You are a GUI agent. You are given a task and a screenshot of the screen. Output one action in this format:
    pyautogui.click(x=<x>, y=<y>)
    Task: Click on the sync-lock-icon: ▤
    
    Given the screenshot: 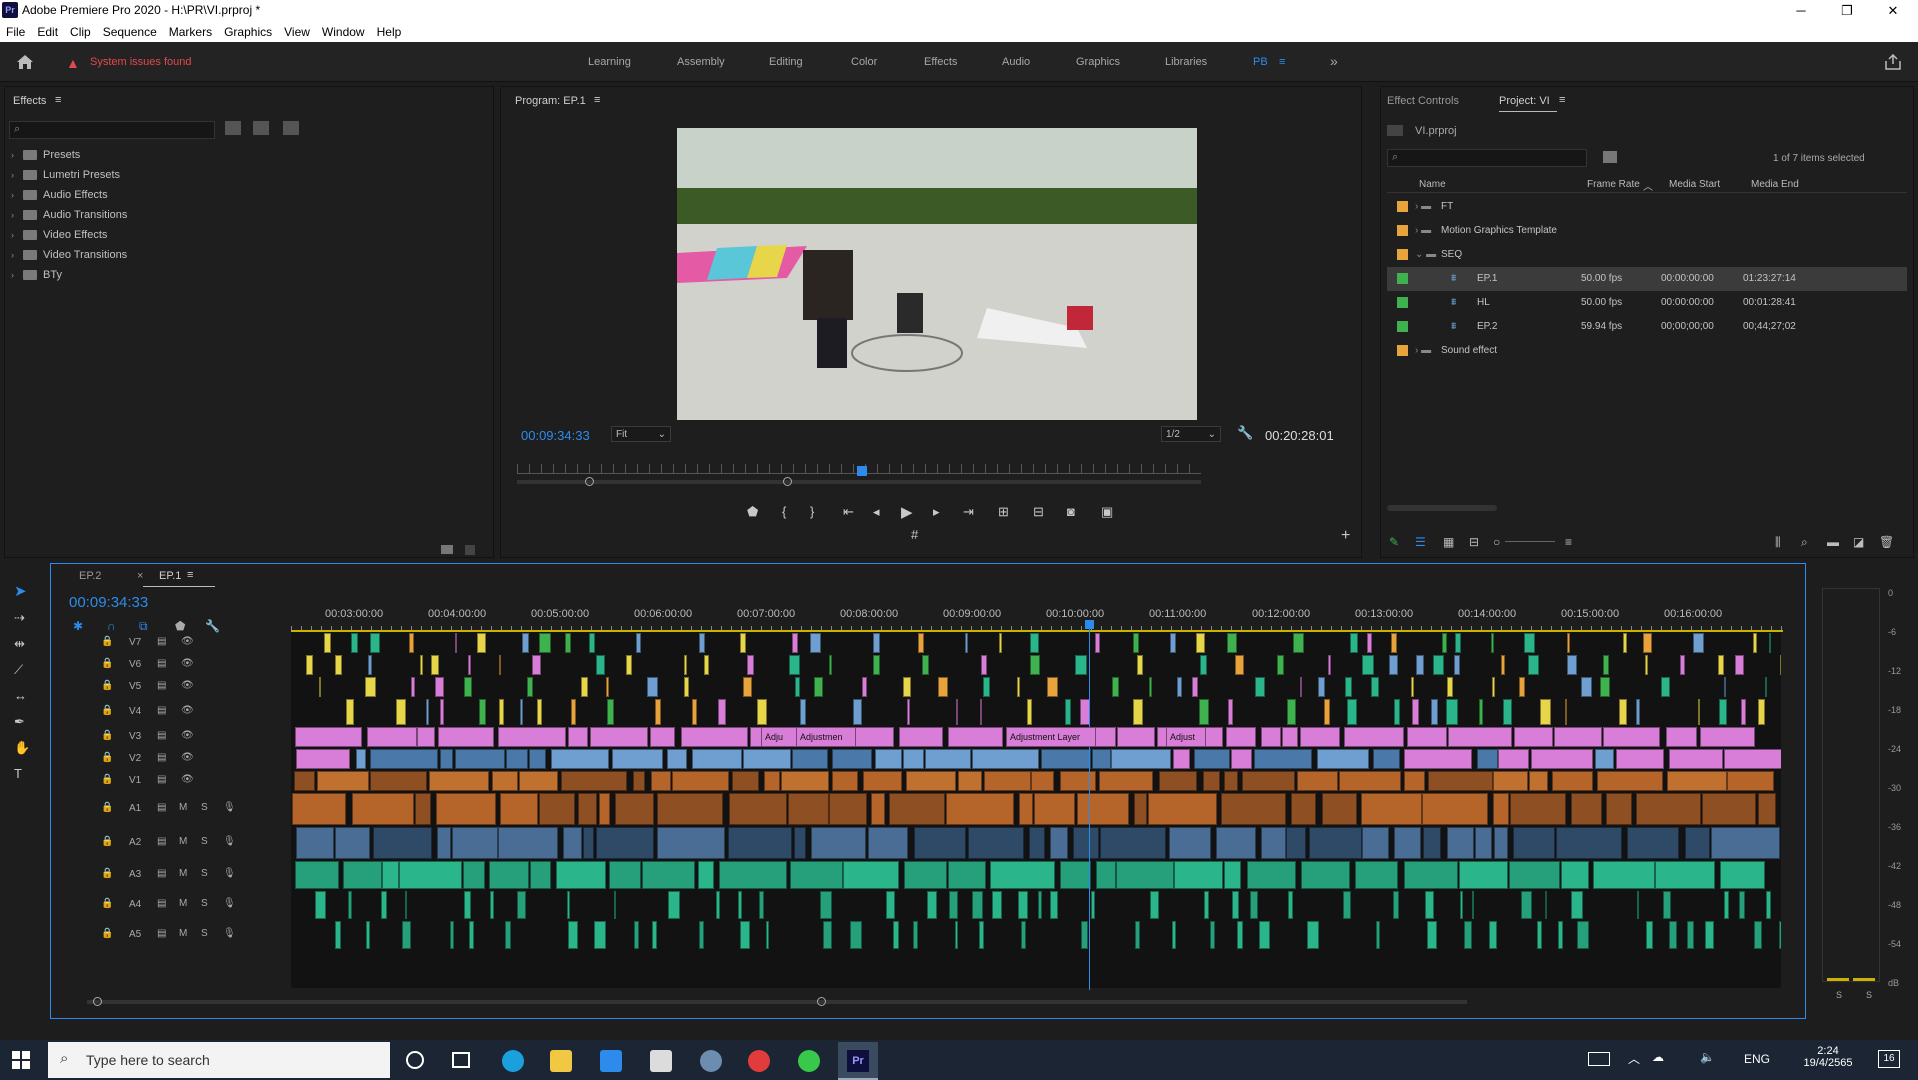 What is the action you would take?
    pyautogui.click(x=161, y=735)
    